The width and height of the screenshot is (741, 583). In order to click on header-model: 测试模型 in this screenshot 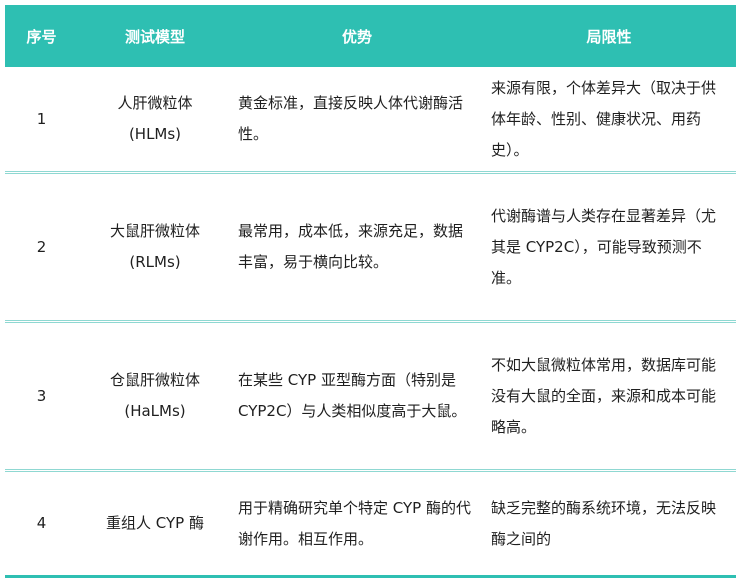, I will do `click(155, 36)`.